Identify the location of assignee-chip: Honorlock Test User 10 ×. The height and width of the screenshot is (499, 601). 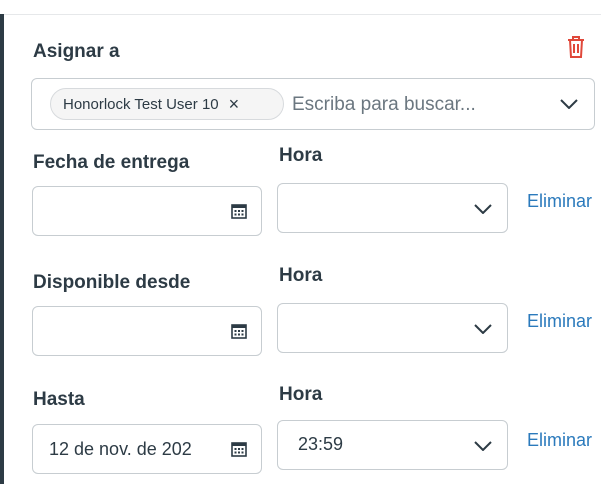
(167, 104).